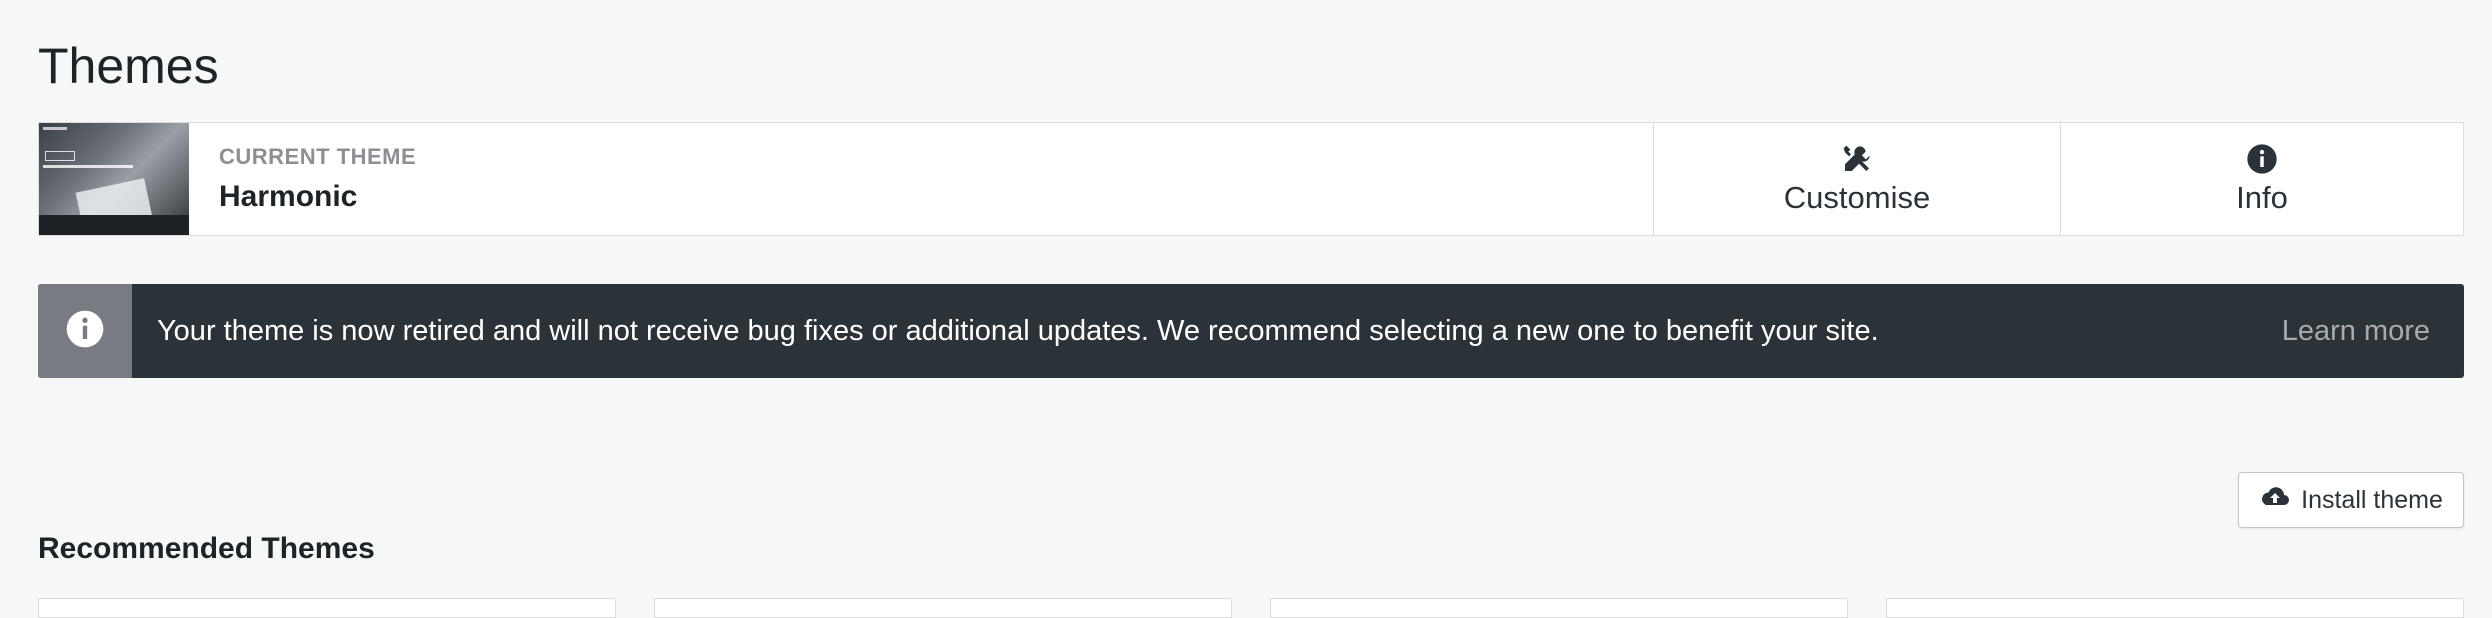  Describe the element at coordinates (1856, 179) in the screenshot. I see `customise-button: Customise` at that location.